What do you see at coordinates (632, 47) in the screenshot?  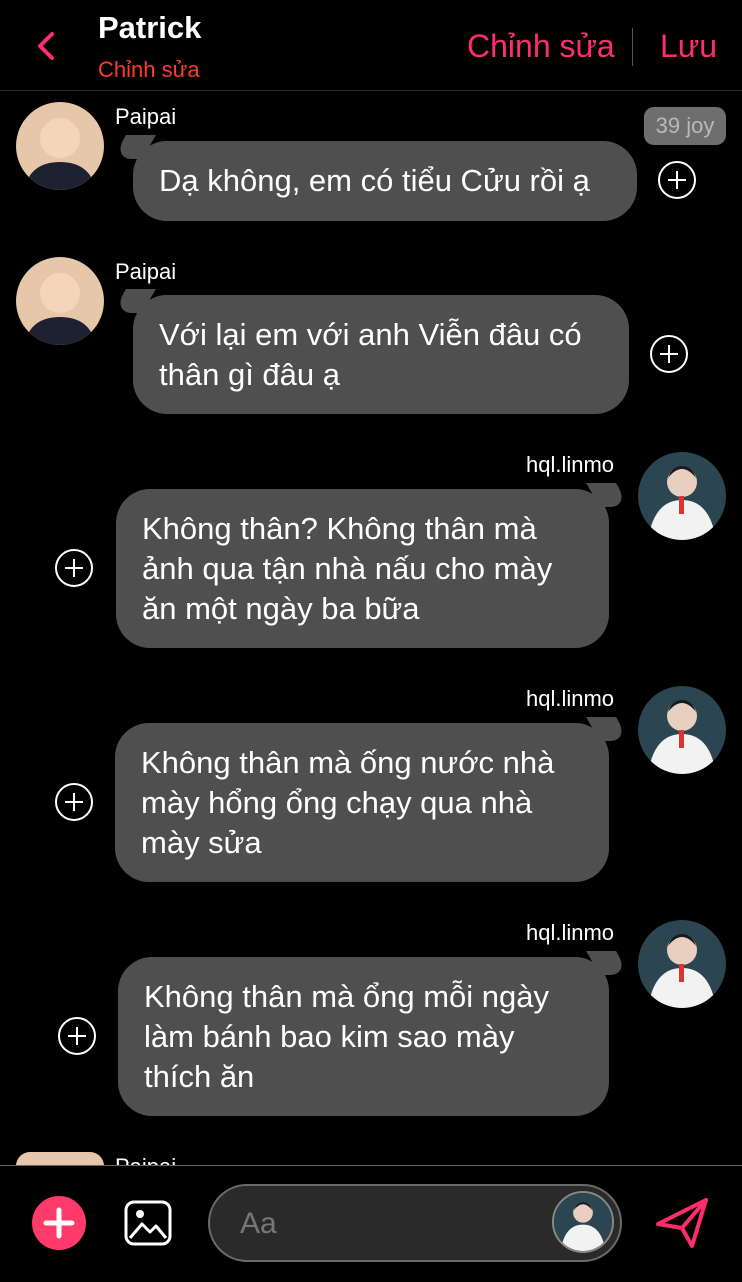 I see `header-divider` at bounding box center [632, 47].